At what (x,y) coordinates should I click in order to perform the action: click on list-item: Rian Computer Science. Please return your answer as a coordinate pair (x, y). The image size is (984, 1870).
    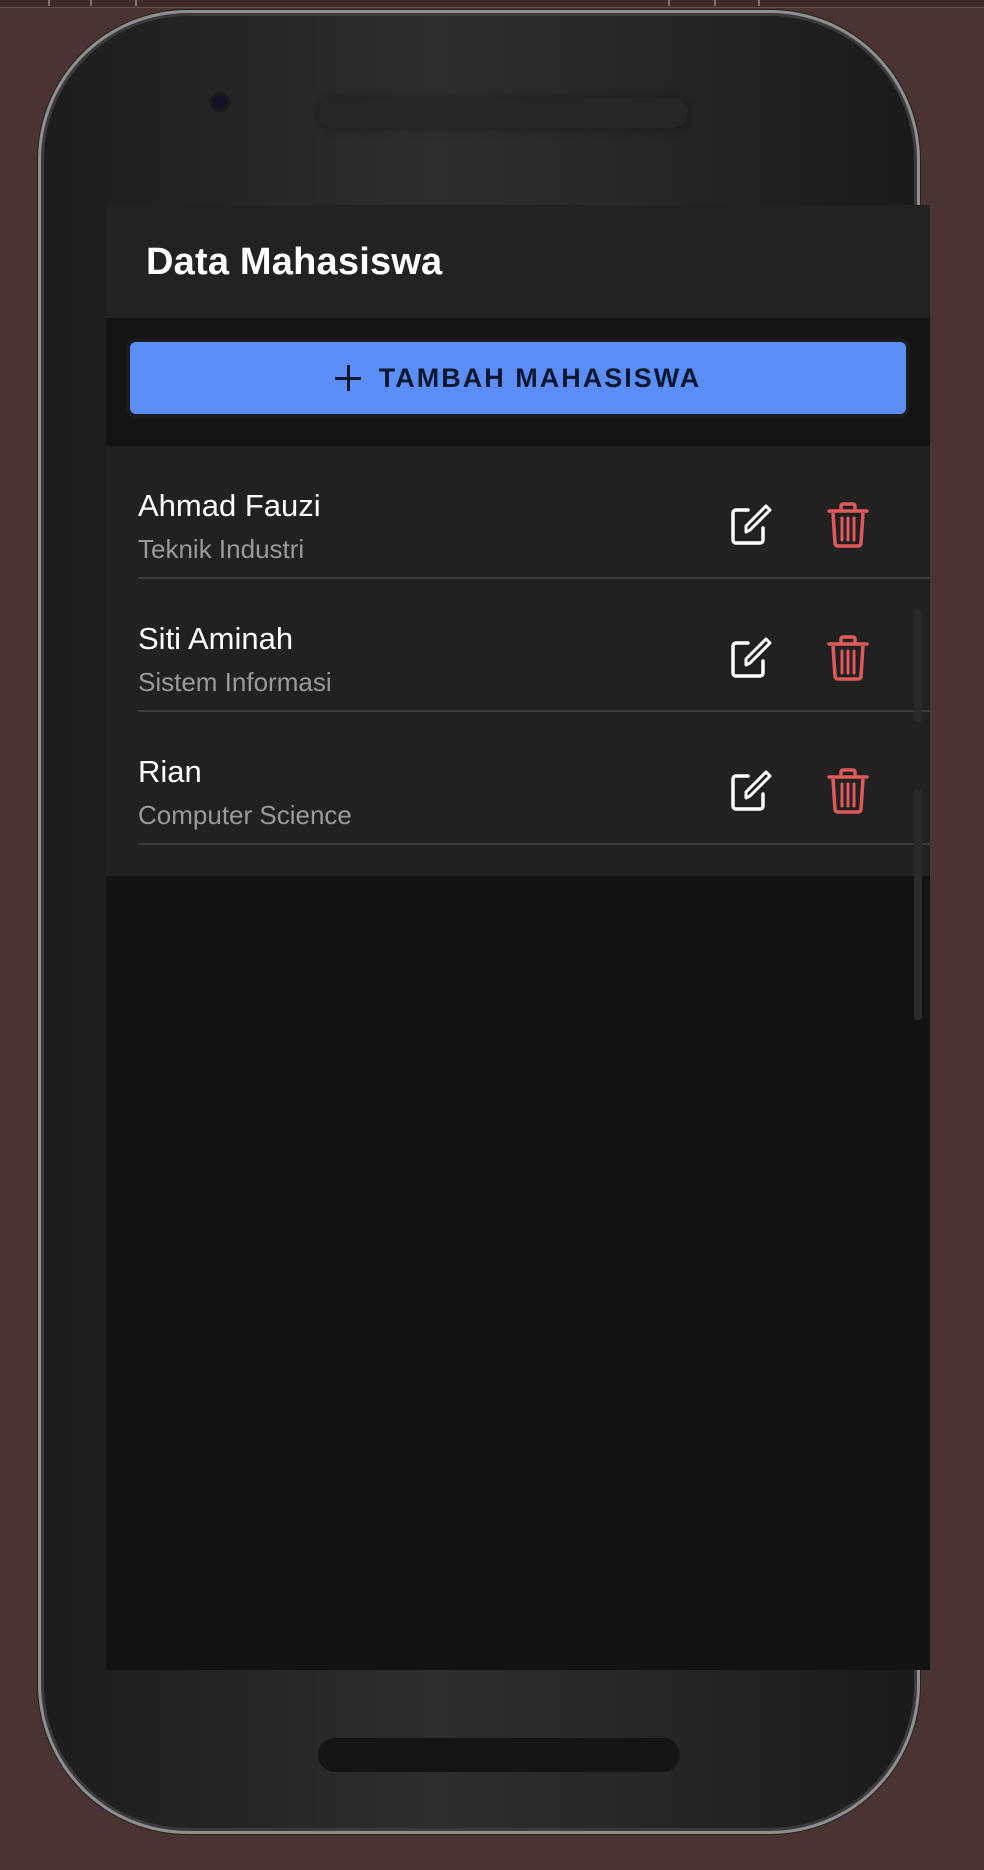
    Looking at the image, I should click on (518, 778).